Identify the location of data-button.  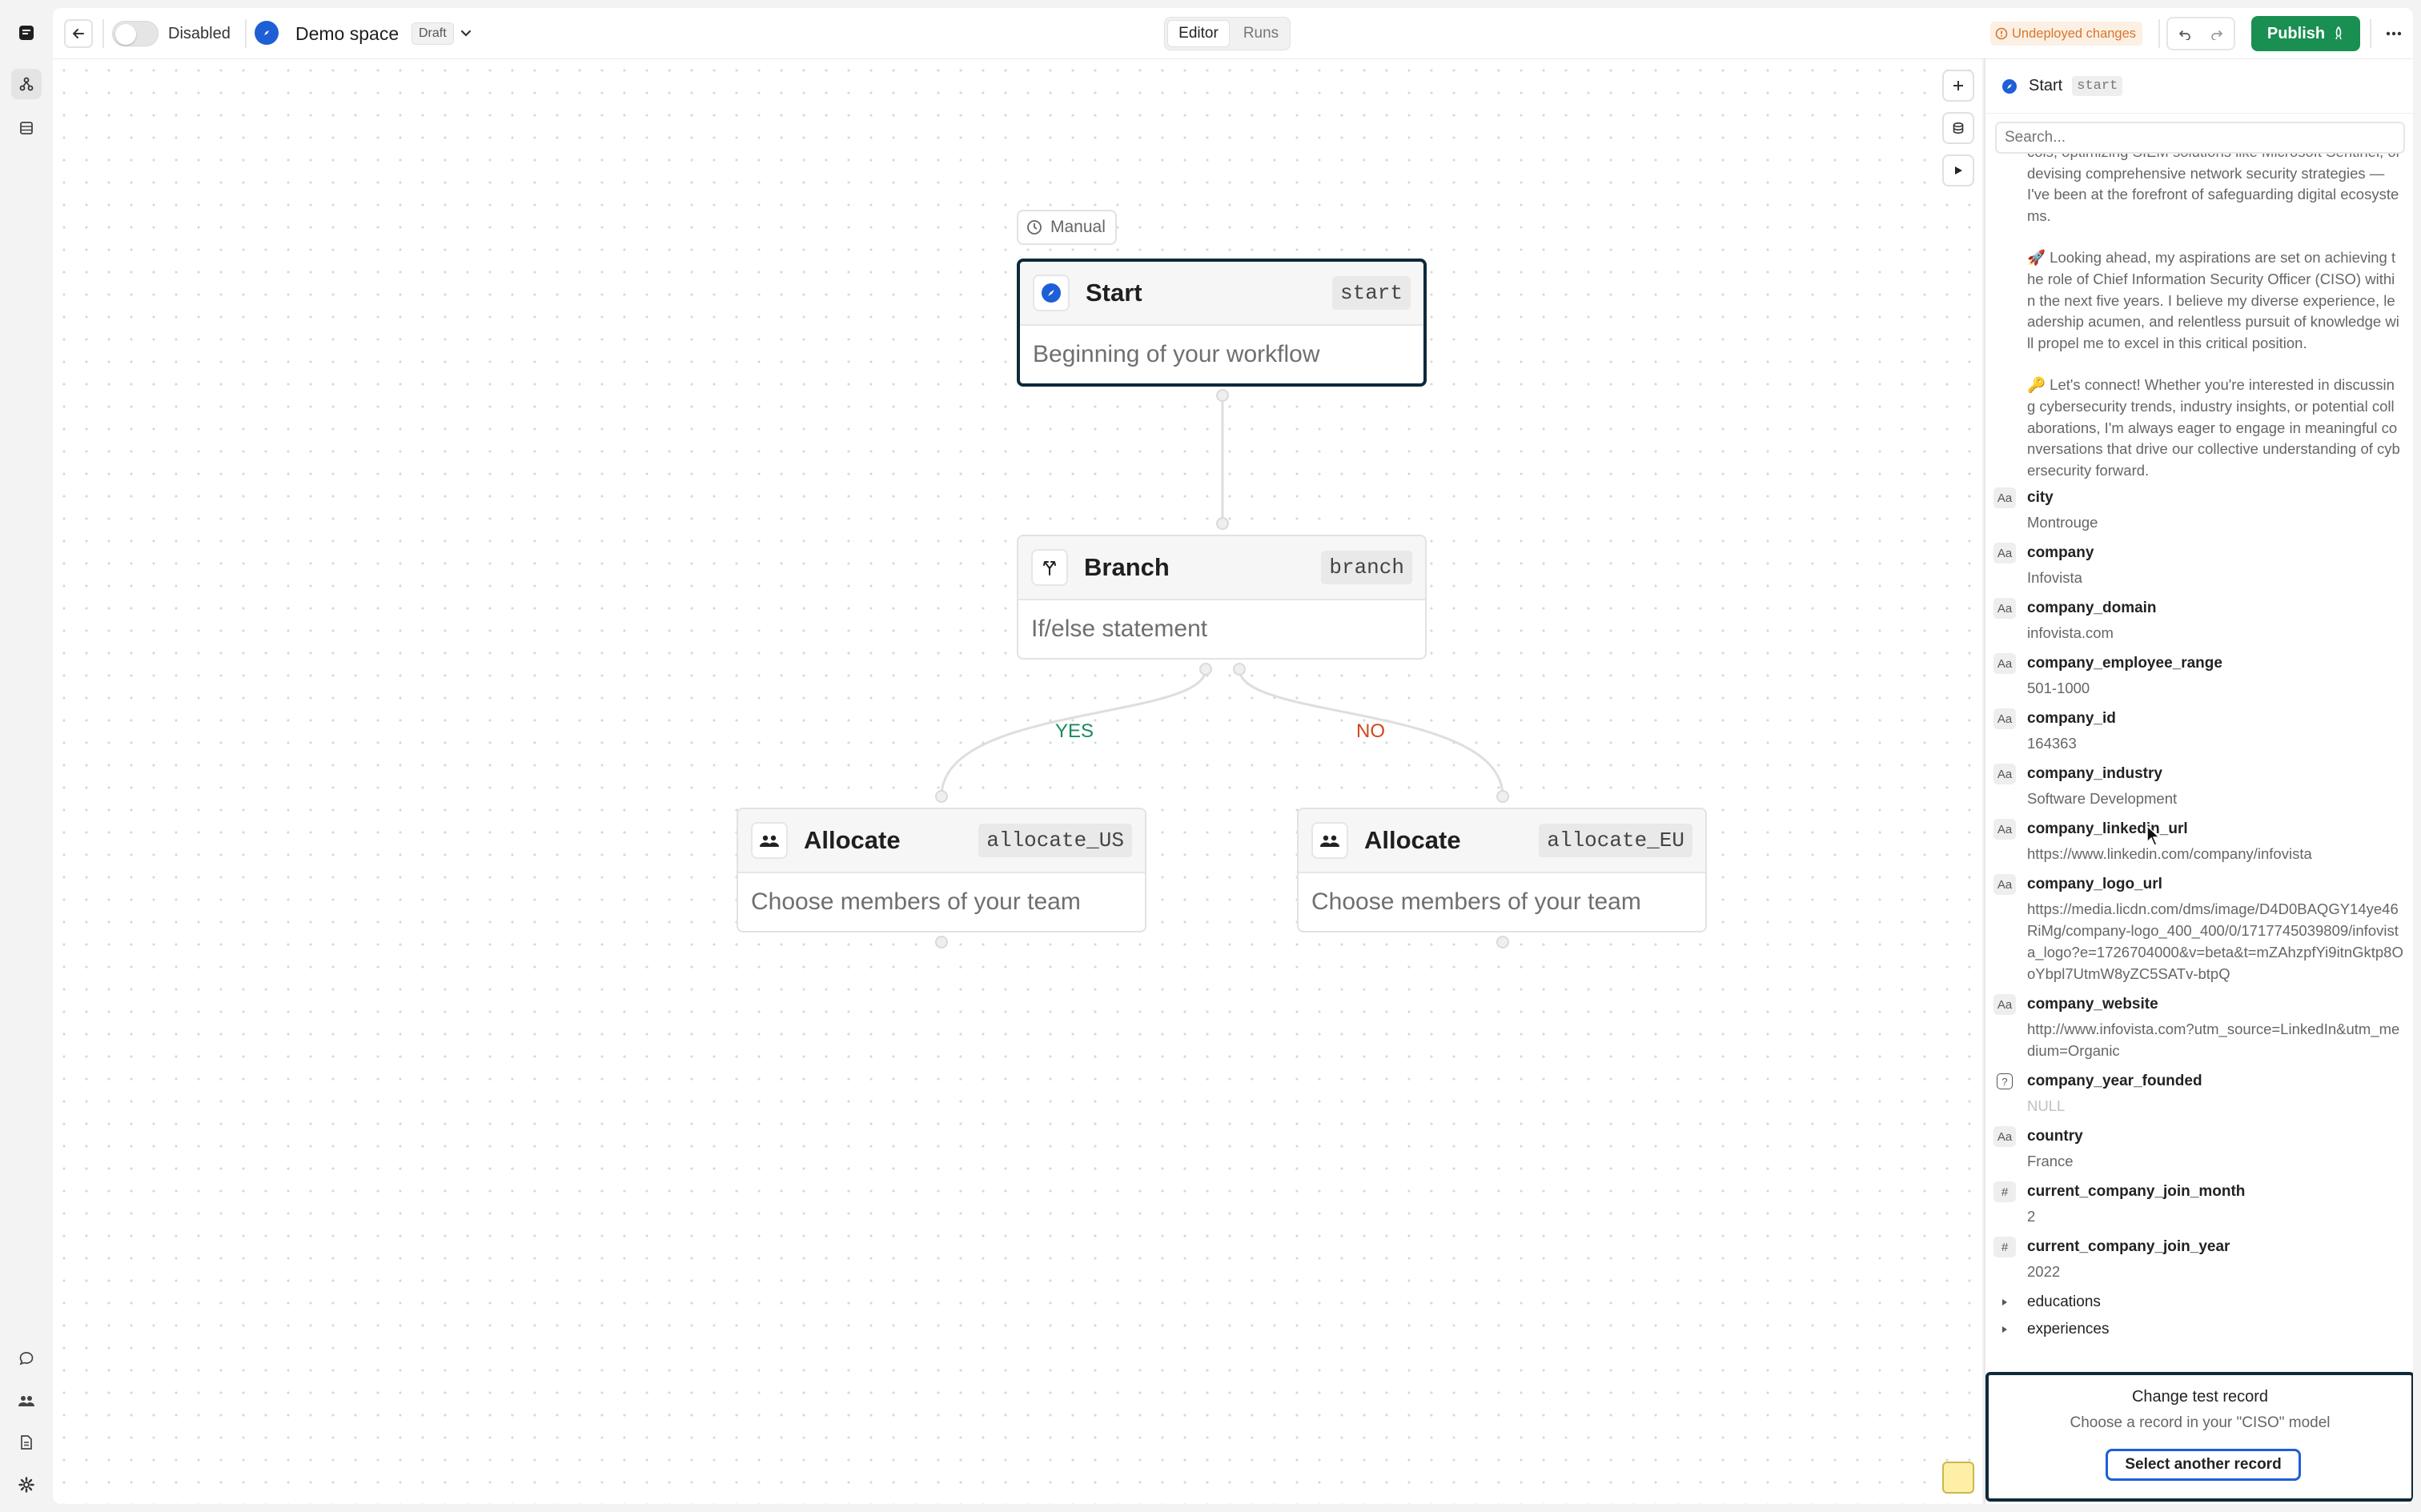
(1958, 128).